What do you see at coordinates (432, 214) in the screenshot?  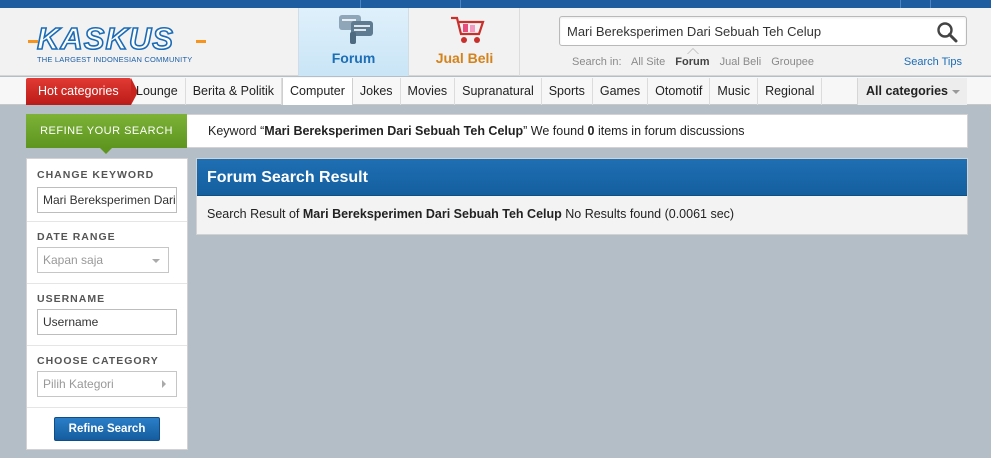 I see `result-keyword: Mari Bereksperimen Dari Sebuah Teh Celup` at bounding box center [432, 214].